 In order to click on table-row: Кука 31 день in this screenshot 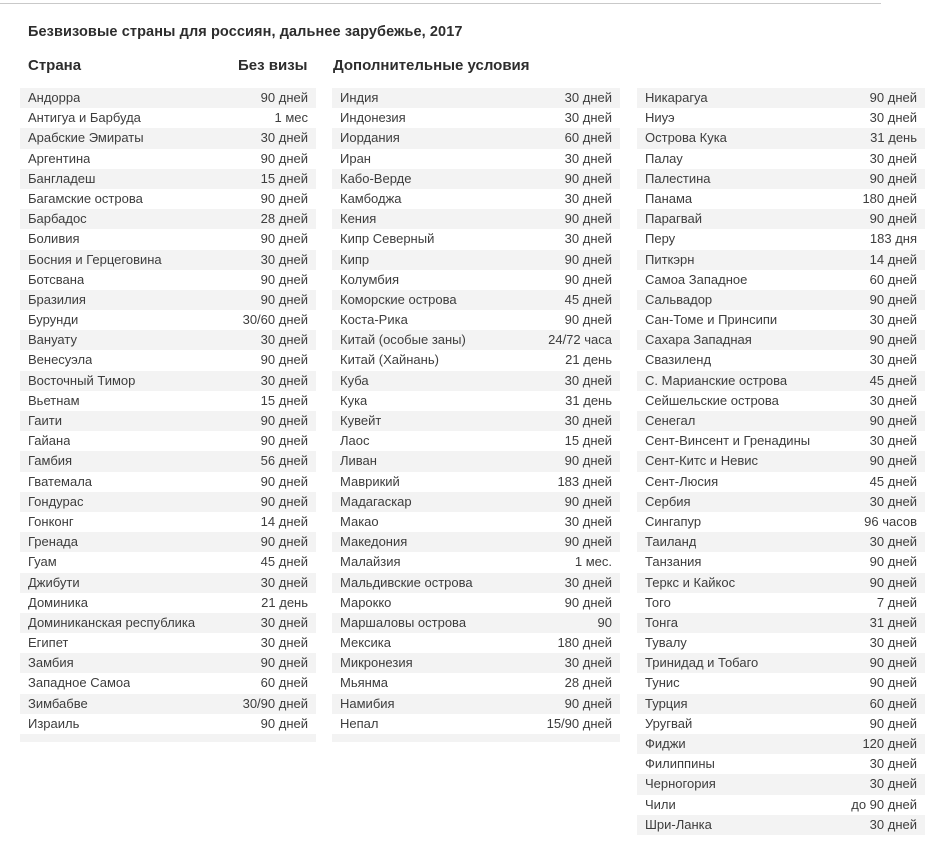, I will do `click(476, 400)`.